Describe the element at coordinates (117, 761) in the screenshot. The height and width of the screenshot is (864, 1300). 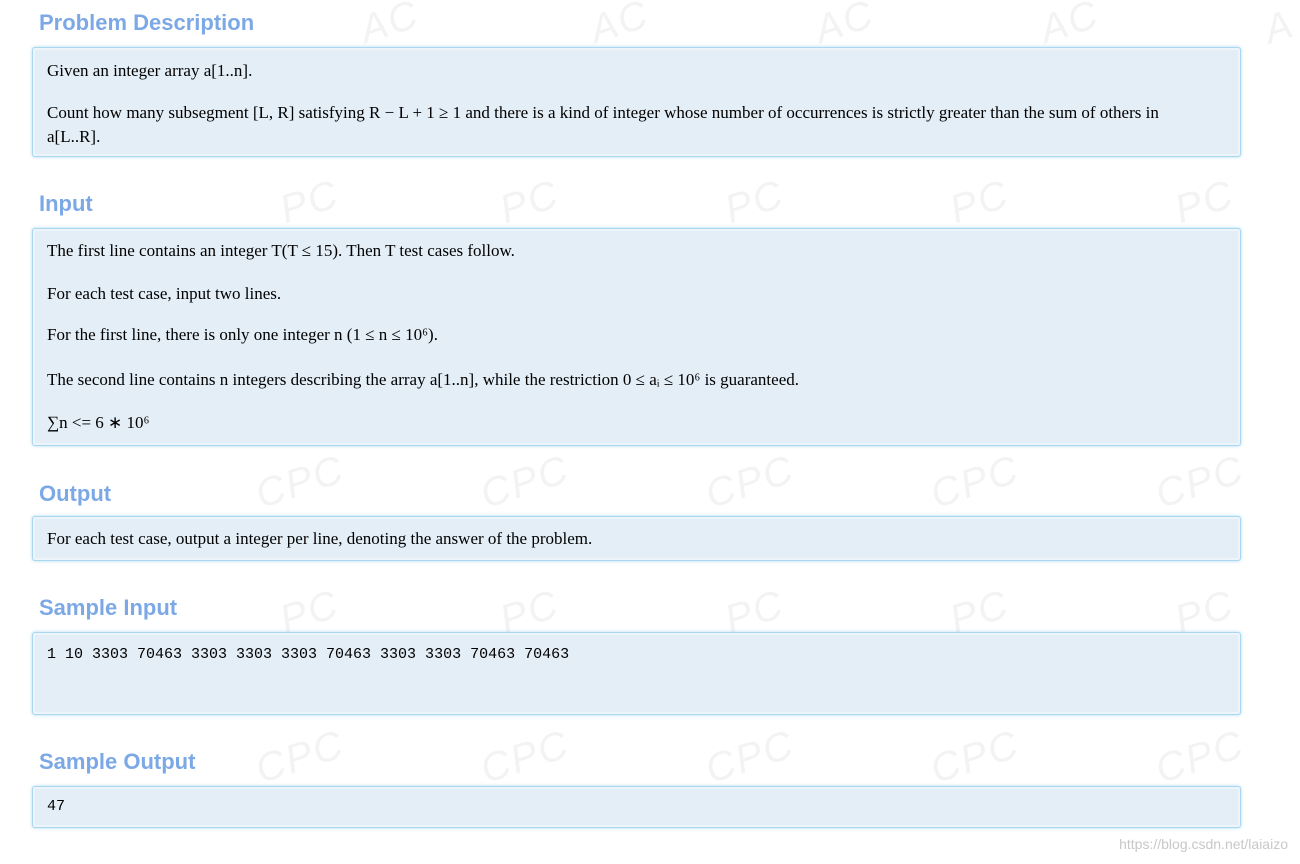
I see `sample-output-title: Sample Output` at that location.